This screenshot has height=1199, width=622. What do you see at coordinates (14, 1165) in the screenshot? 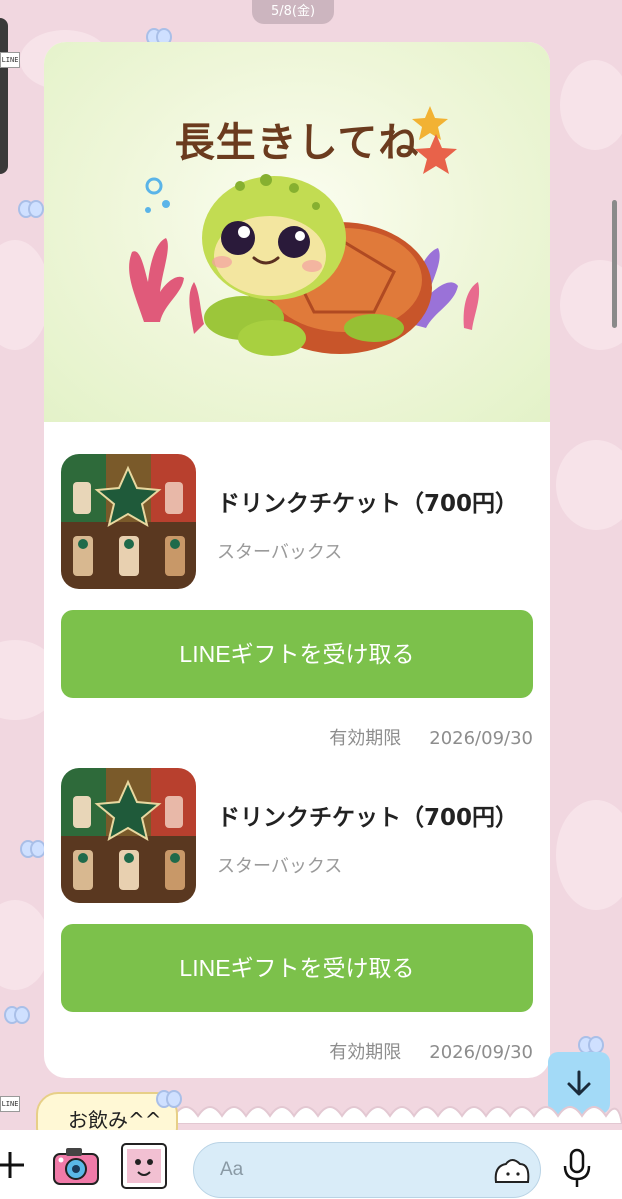
I see `plus-icon` at bounding box center [14, 1165].